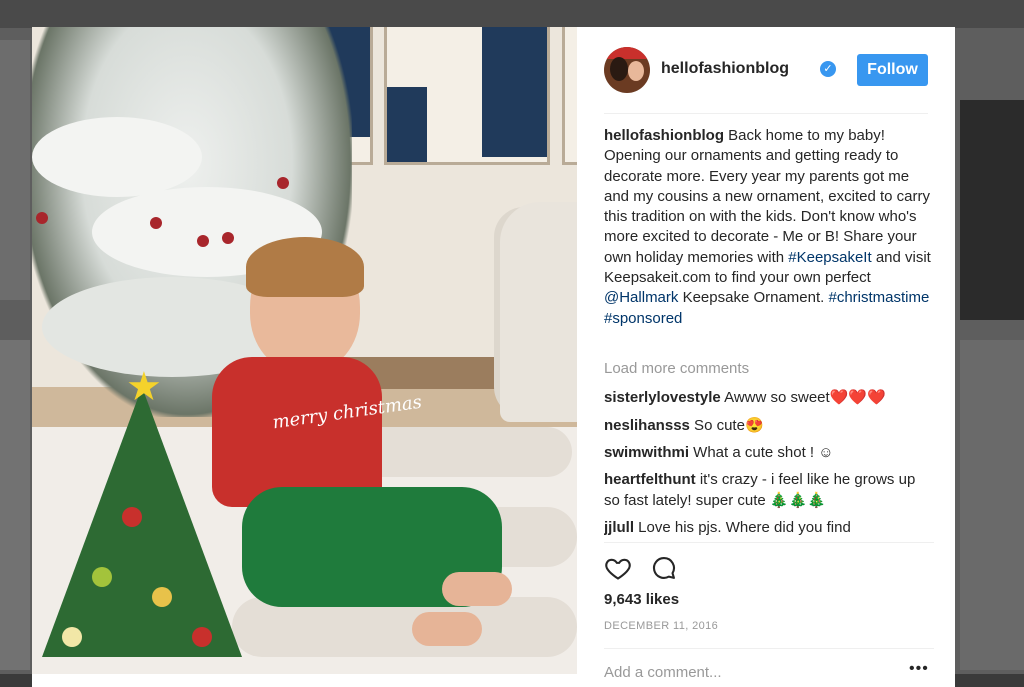  I want to click on comment-item: swimwithmi What a cute shot ! ☺, so click(719, 452).